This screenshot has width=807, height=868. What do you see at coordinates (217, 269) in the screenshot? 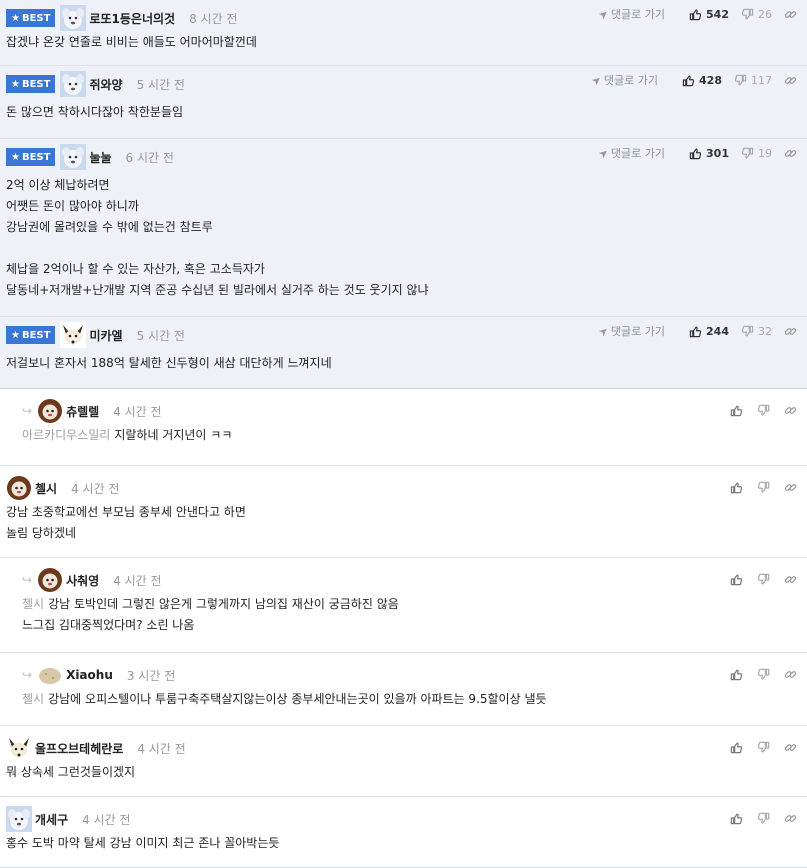
I see `comment-line: 체납을 2억이나 할 수 있는 자산가, 혹은 고소득자가` at bounding box center [217, 269].